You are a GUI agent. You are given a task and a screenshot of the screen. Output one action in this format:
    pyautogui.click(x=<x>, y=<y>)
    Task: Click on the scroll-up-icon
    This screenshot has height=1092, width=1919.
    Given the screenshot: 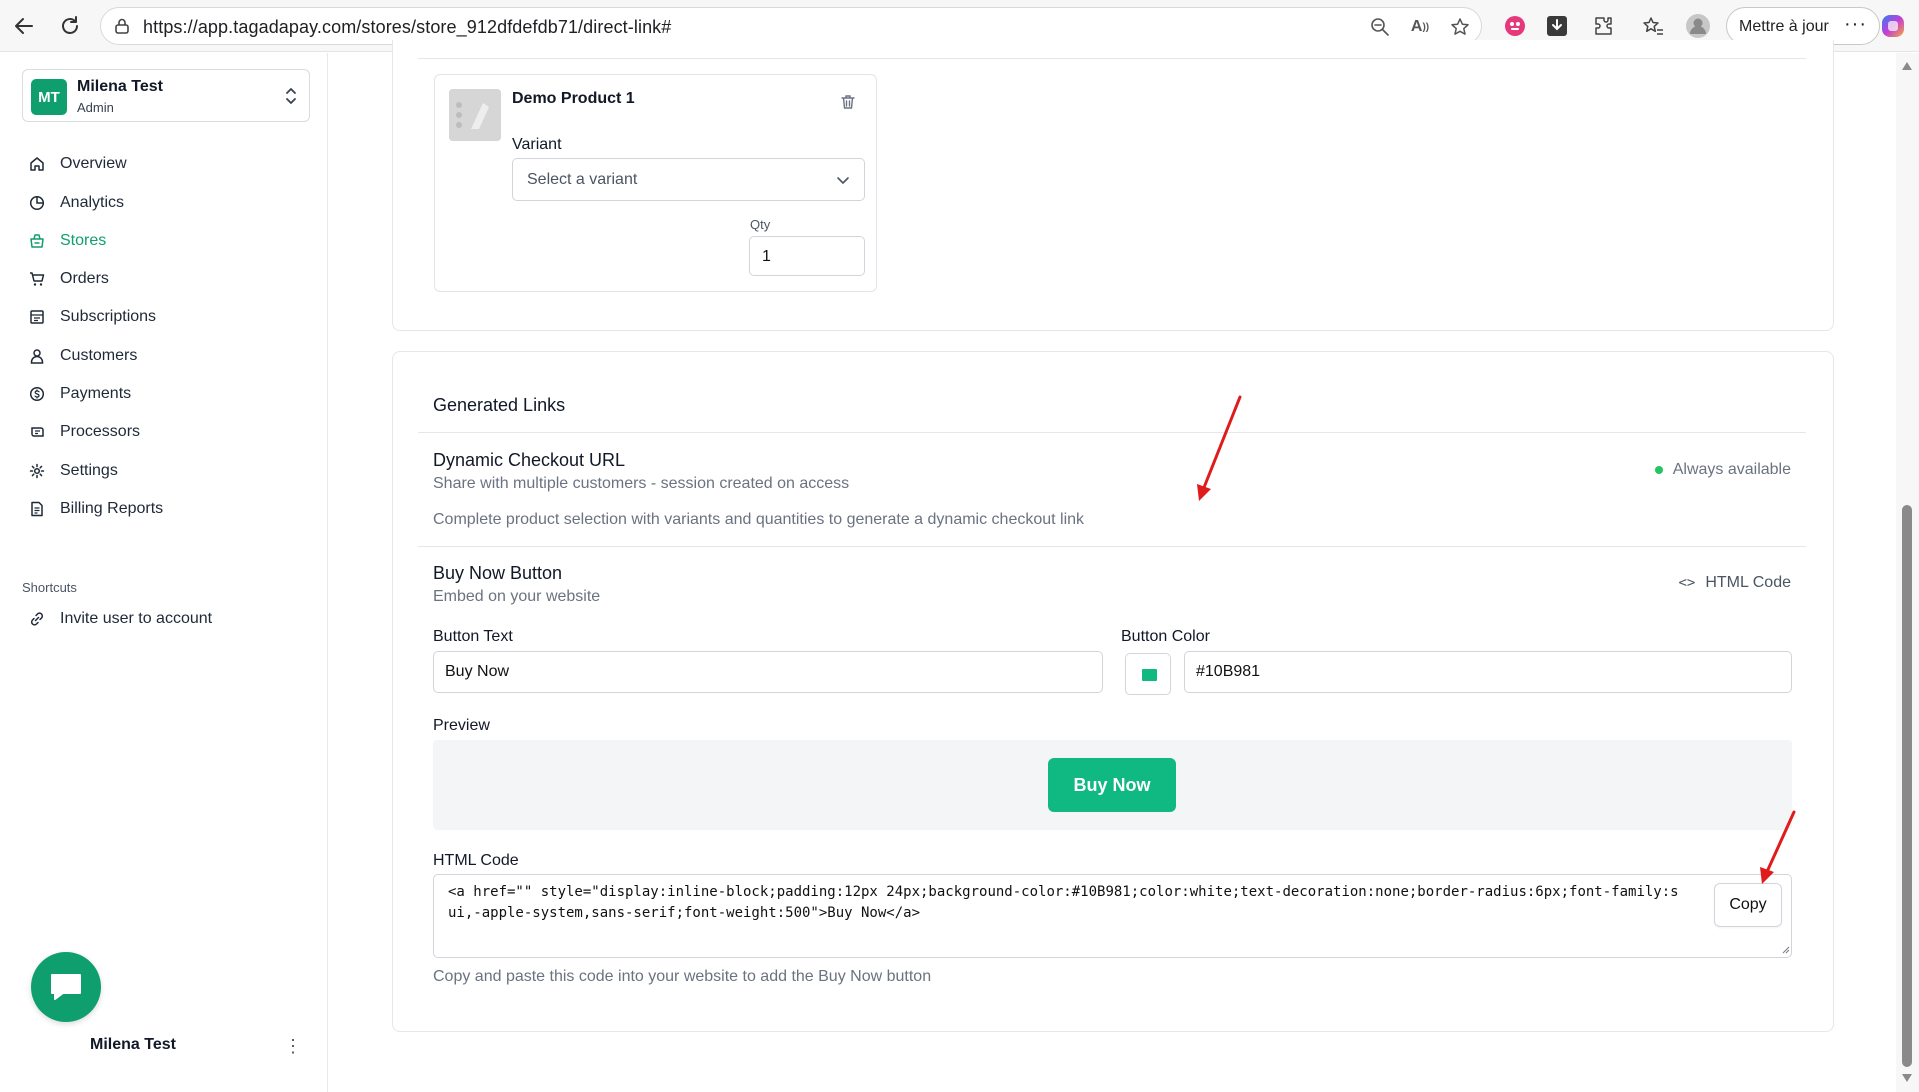 What is the action you would take?
    pyautogui.click(x=1907, y=66)
    